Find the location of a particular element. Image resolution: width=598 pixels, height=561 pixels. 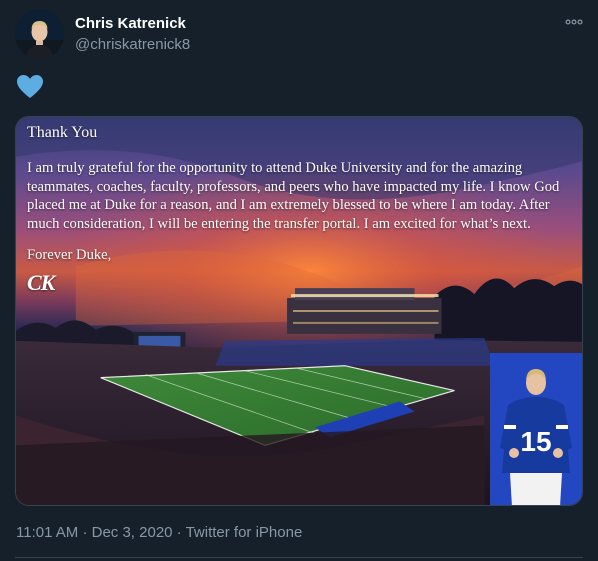

player-photo: 15 is located at coordinates (536, 429).